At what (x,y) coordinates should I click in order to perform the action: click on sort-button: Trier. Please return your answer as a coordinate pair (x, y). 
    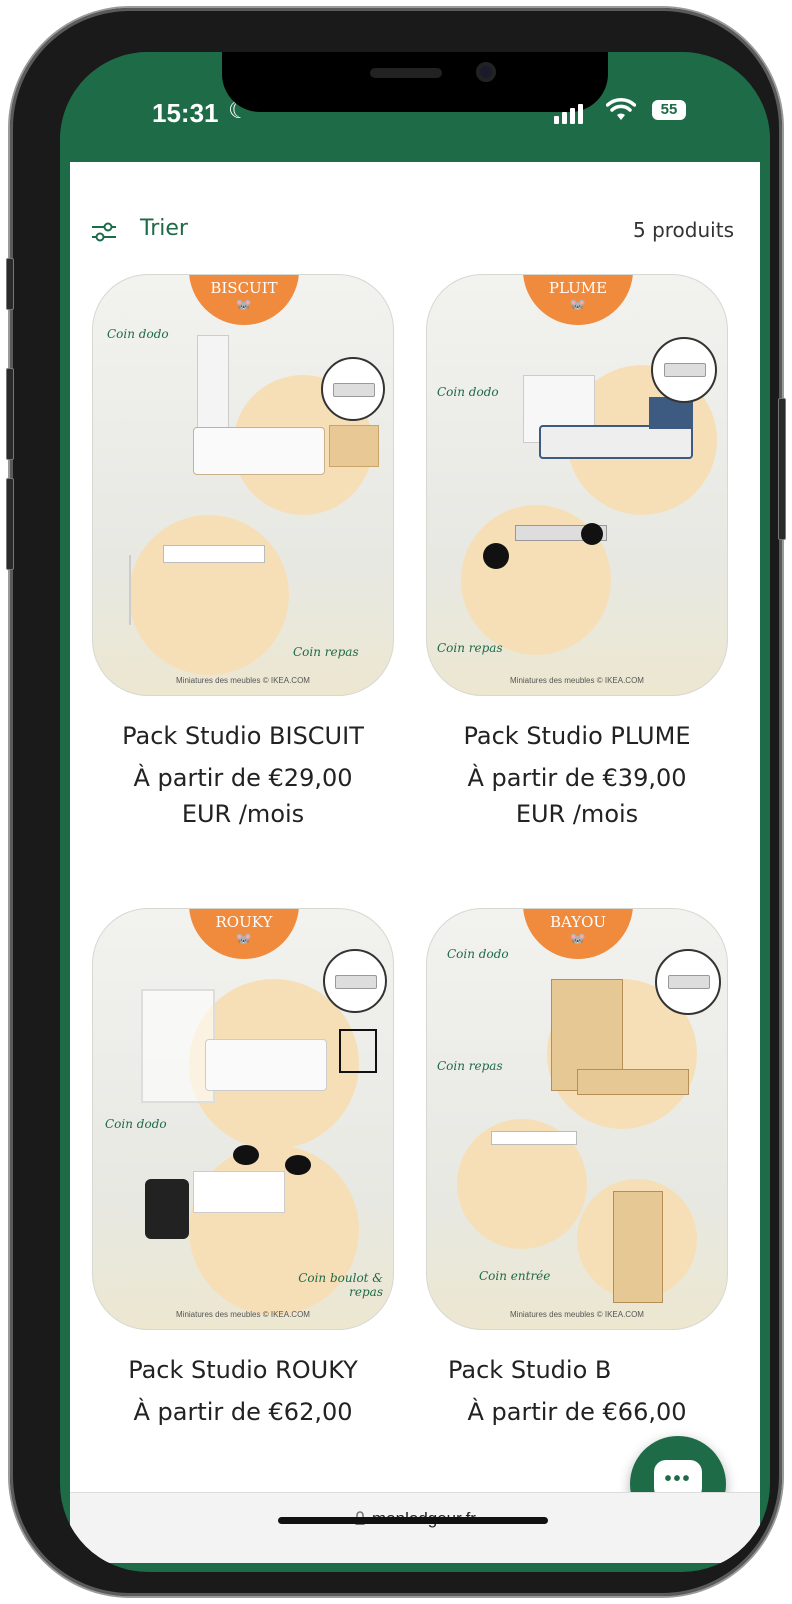
    Looking at the image, I should click on (164, 228).